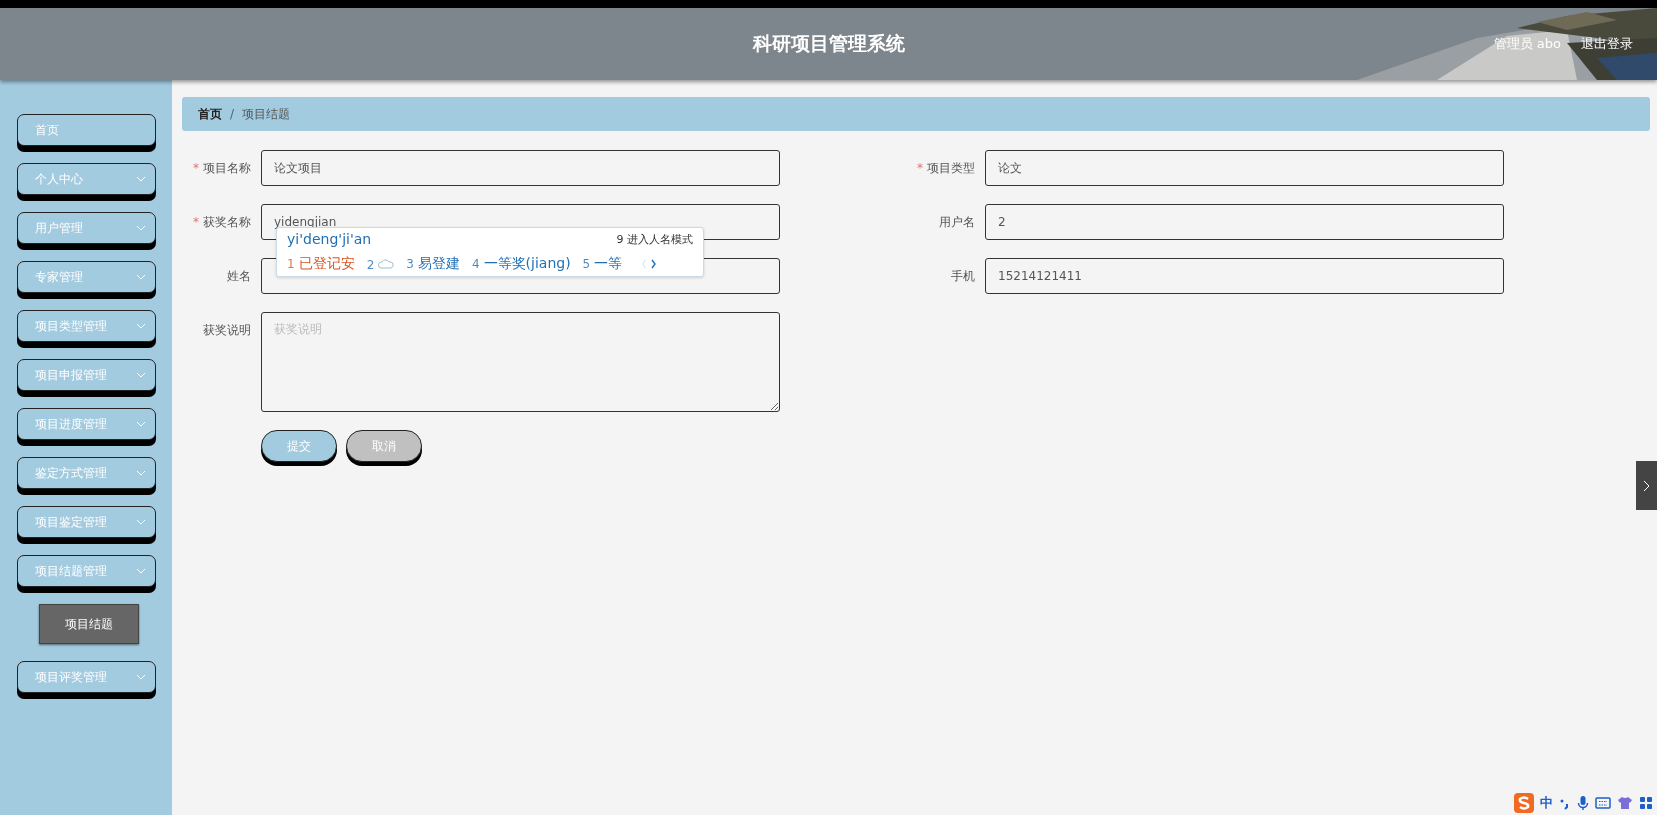 The image size is (1657, 815). Describe the element at coordinates (222, 222) in the screenshot. I see `field-label: * 获奖名称` at that location.